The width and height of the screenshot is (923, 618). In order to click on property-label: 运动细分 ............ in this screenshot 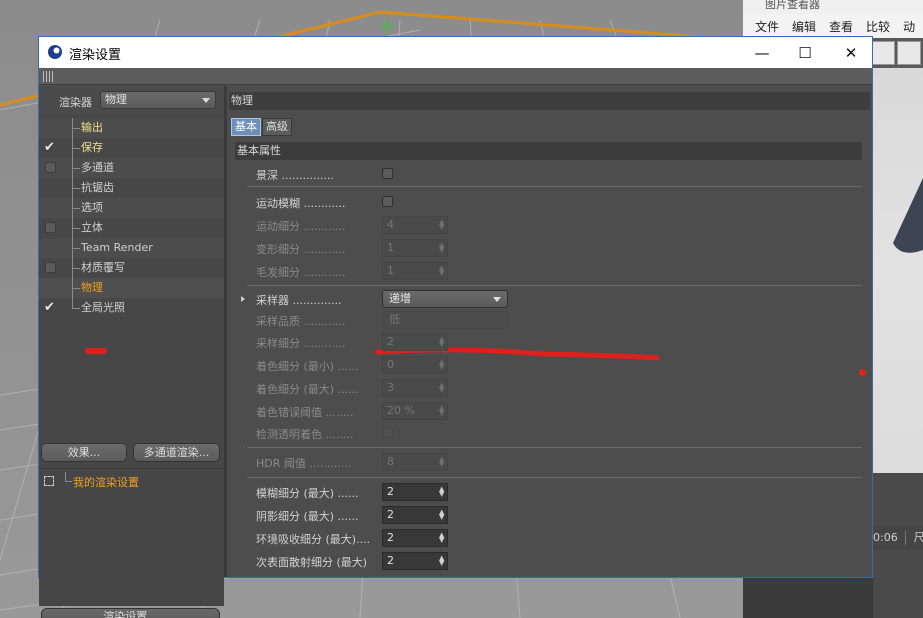, I will do `click(301, 226)`.